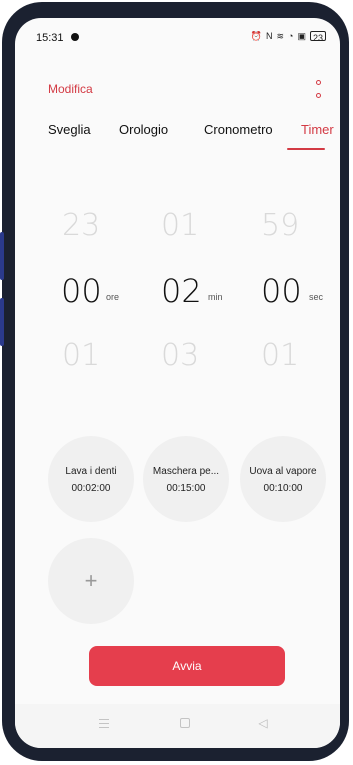 This screenshot has height=765, width=353. What do you see at coordinates (91, 471) in the screenshot?
I see `preset-name: Lava i denti` at bounding box center [91, 471].